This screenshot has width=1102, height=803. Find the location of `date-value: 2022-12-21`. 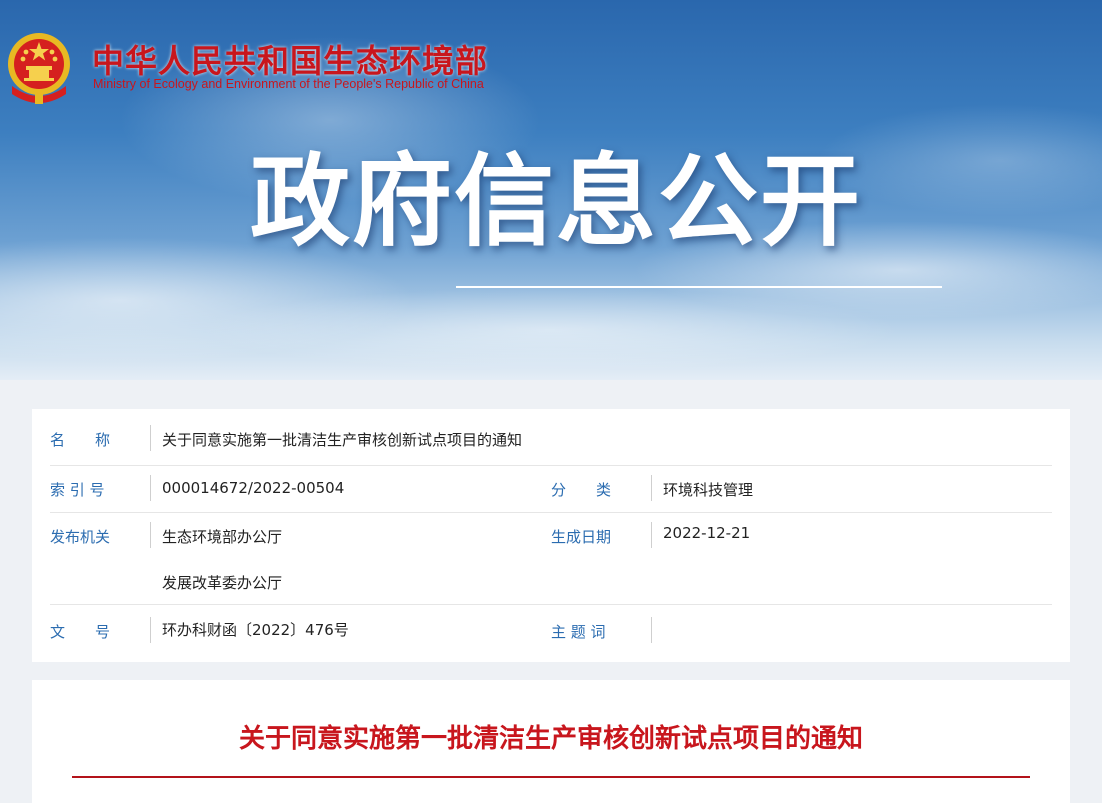

date-value: 2022-12-21 is located at coordinates (707, 533).